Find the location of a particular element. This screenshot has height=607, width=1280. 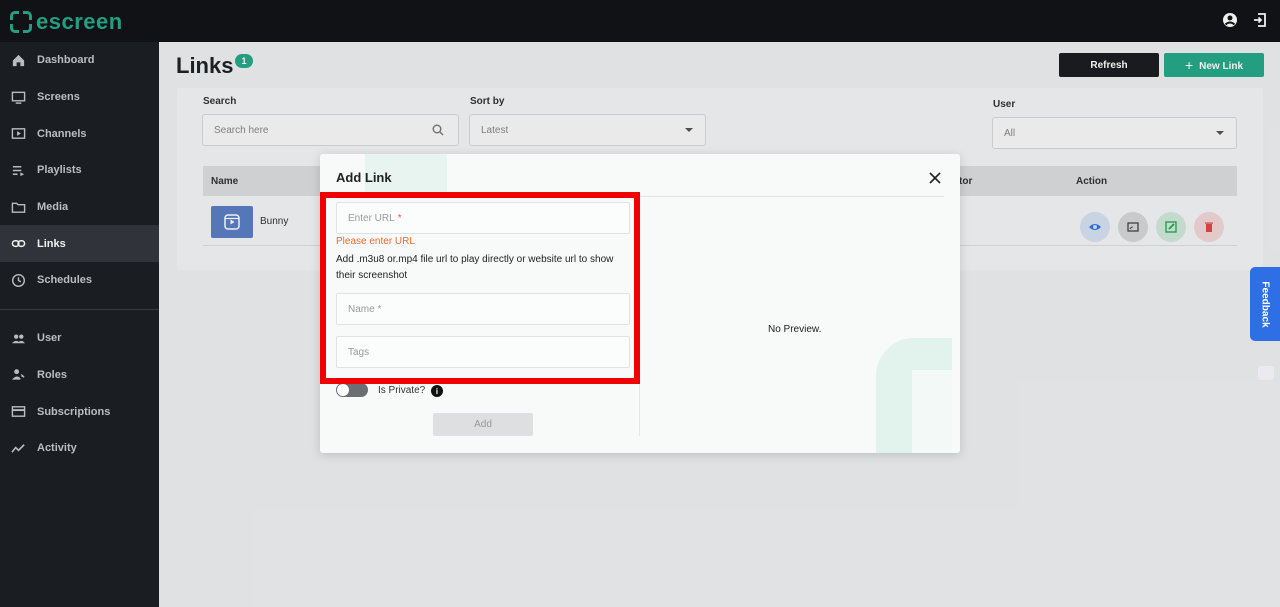

feedback-label: Feedback is located at coordinates (1265, 304).